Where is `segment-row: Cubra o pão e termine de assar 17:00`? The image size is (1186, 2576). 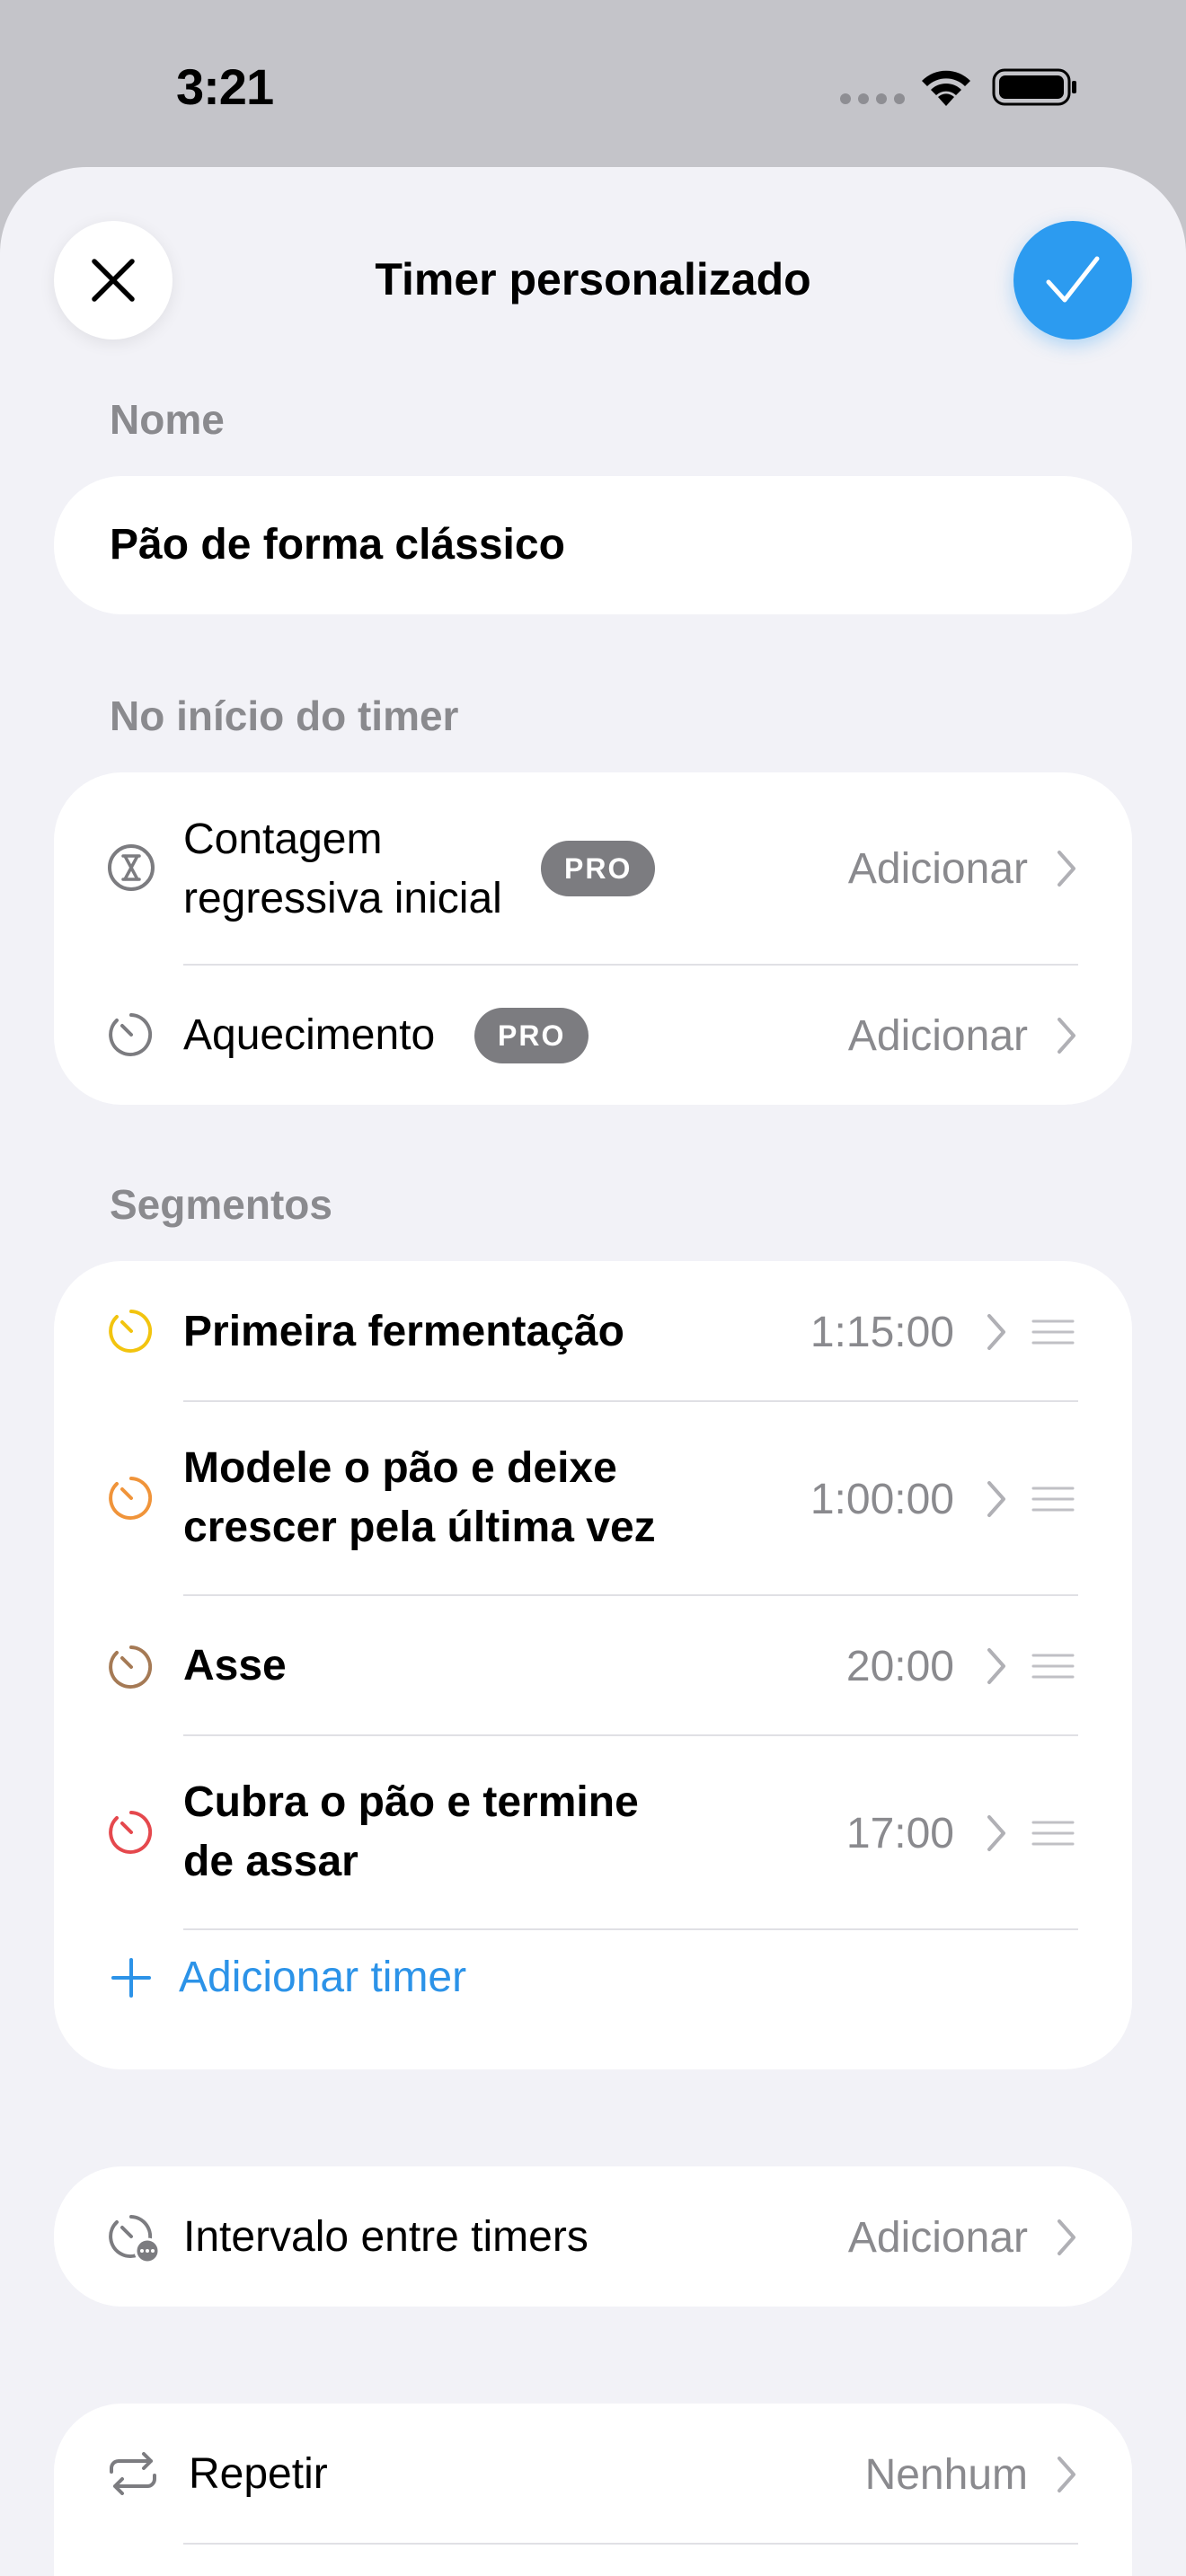
segment-row: Cubra o pão e termine de assar 17:00 is located at coordinates (593, 1832).